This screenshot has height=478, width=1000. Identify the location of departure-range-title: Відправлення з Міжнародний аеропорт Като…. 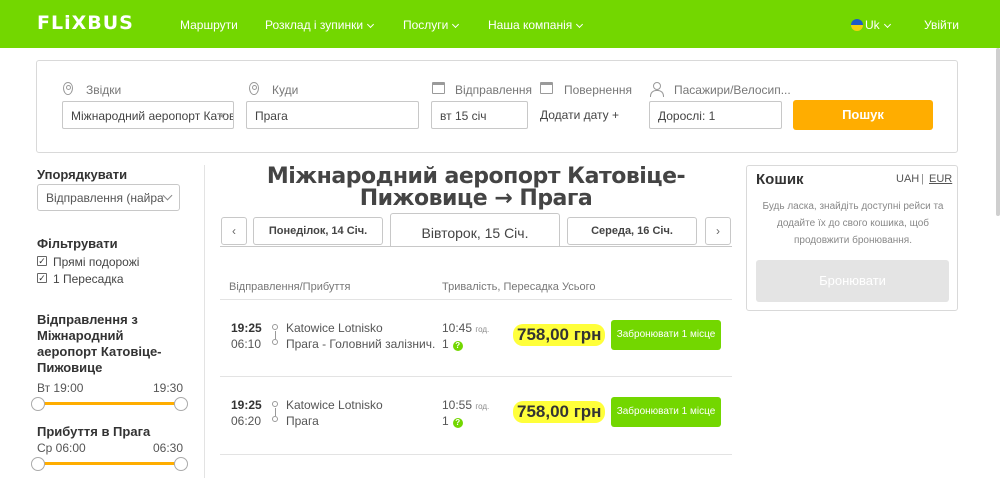
(99, 343).